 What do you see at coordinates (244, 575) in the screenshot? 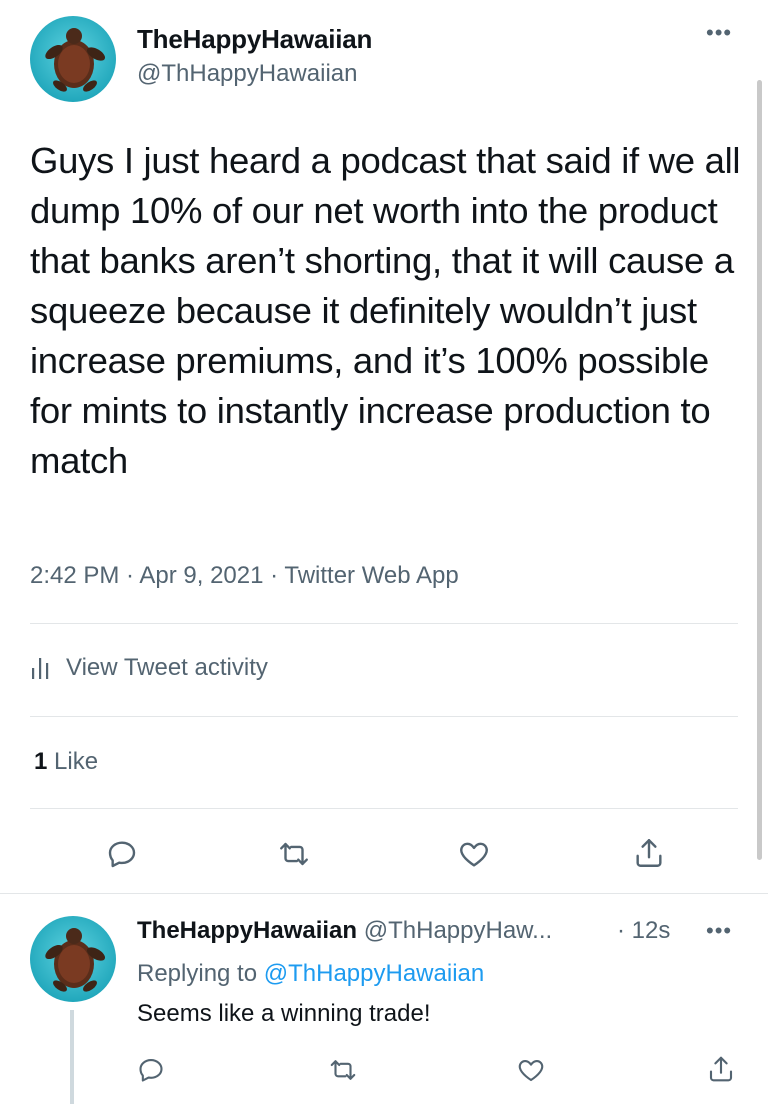
I see `tweet-meta: 2:42 PM · Apr 9, 2021 · Twitter Web App` at bounding box center [244, 575].